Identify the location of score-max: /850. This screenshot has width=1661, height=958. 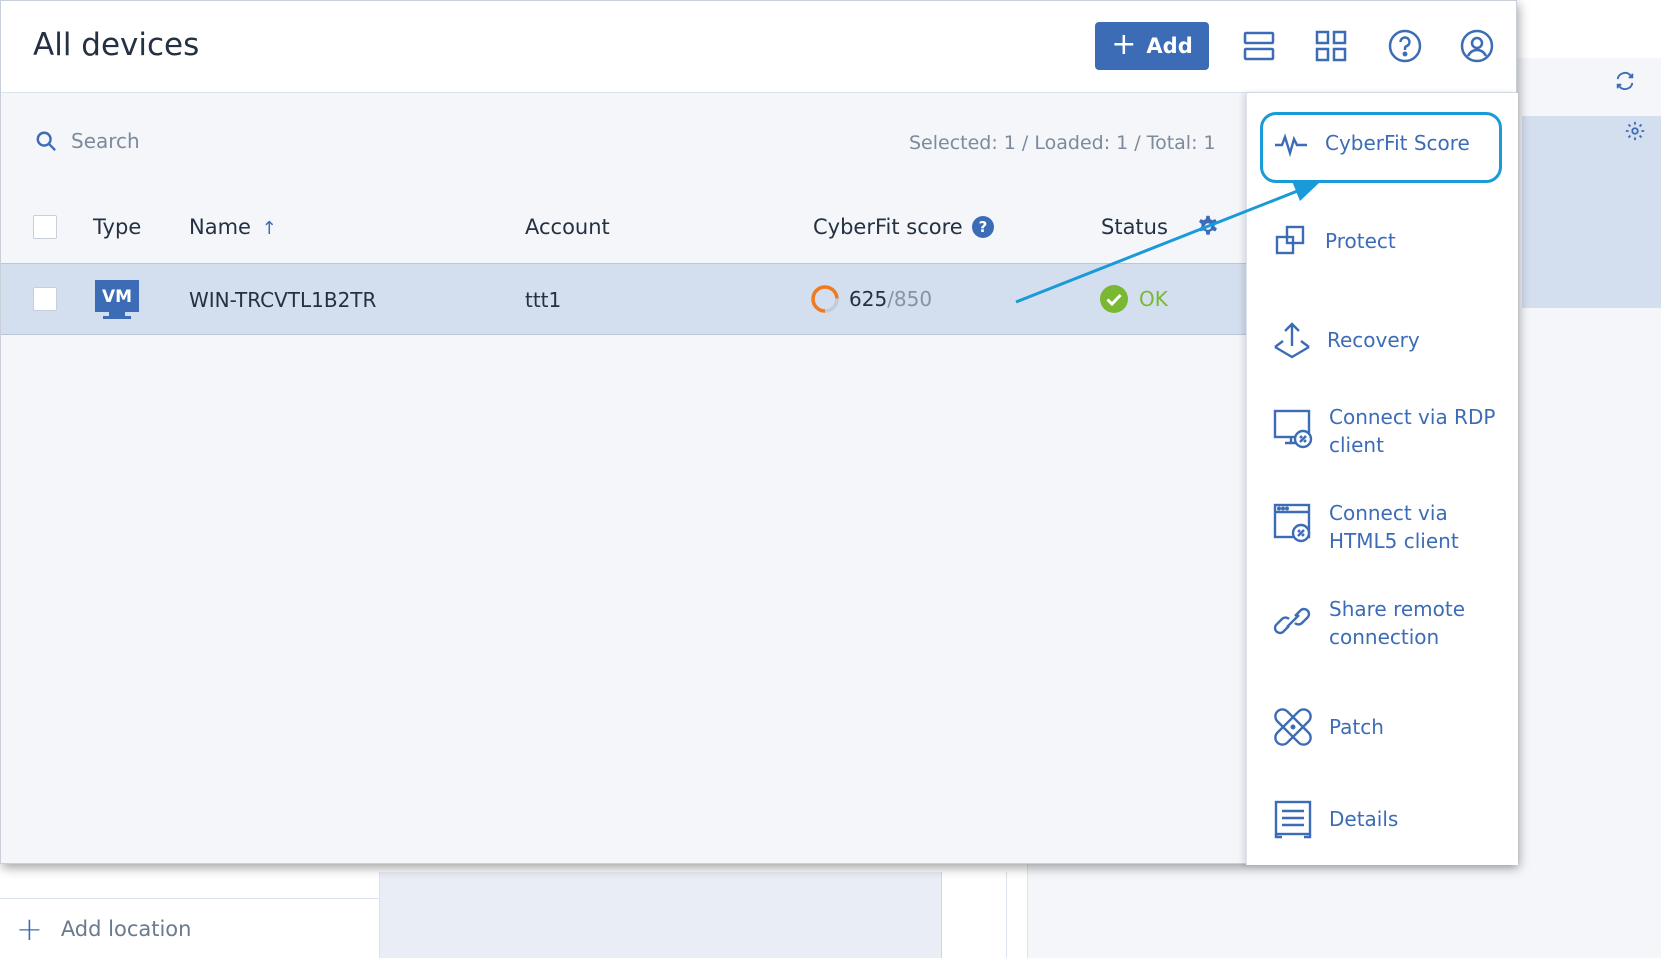
(910, 299).